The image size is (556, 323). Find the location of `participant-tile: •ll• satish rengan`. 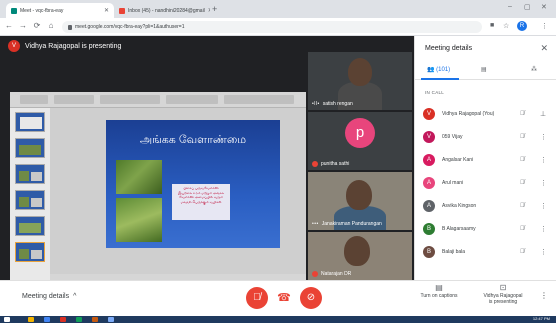

participant-tile: •ll• satish rengan is located at coordinates (360, 81).